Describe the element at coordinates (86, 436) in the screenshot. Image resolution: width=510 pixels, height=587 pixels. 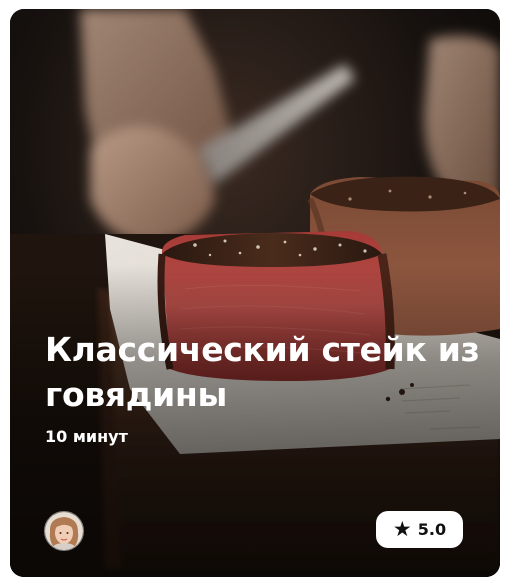
I see `cooking-time: 10 минут` at that location.